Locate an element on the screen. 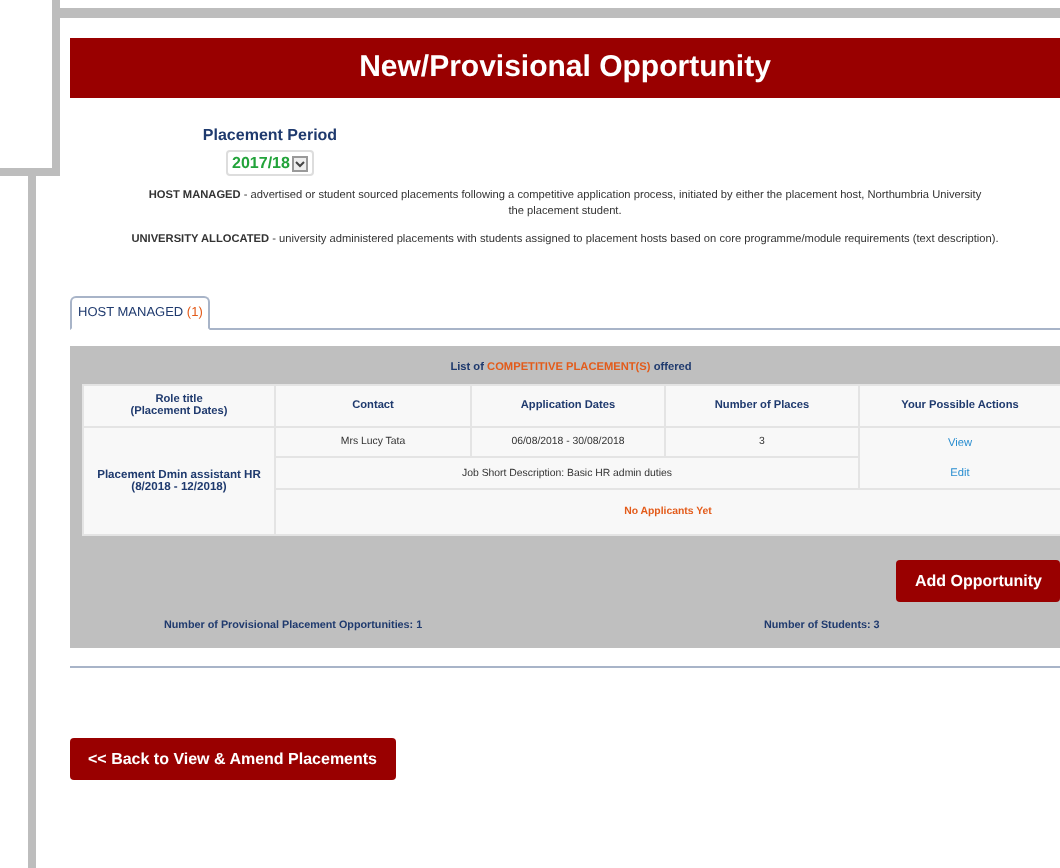  caret-icon is located at coordinates (299, 163).